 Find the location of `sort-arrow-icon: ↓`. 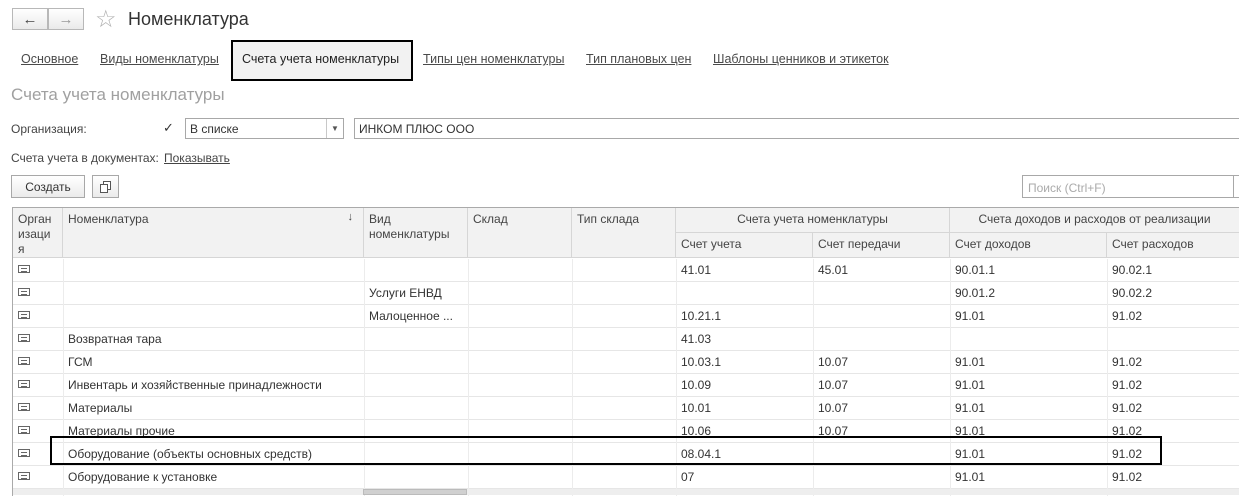

sort-arrow-icon: ↓ is located at coordinates (350, 217).